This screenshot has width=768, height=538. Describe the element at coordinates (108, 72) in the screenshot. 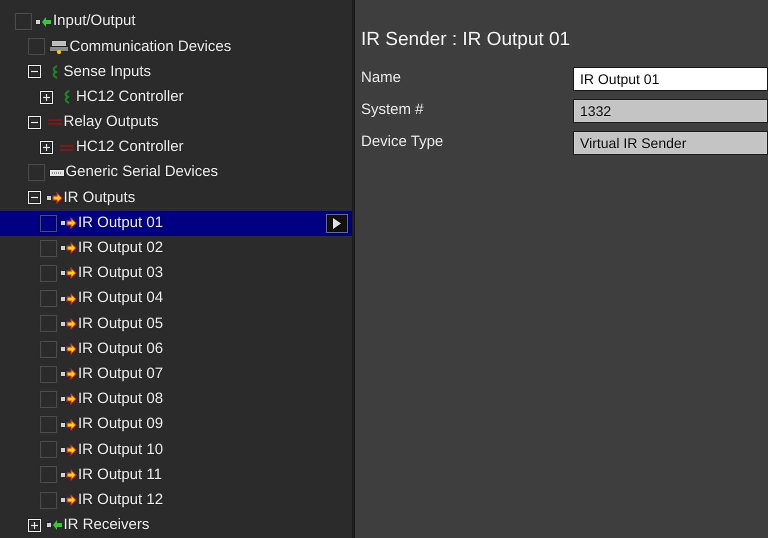

I see `tree-item-label: Sense Inputs` at that location.